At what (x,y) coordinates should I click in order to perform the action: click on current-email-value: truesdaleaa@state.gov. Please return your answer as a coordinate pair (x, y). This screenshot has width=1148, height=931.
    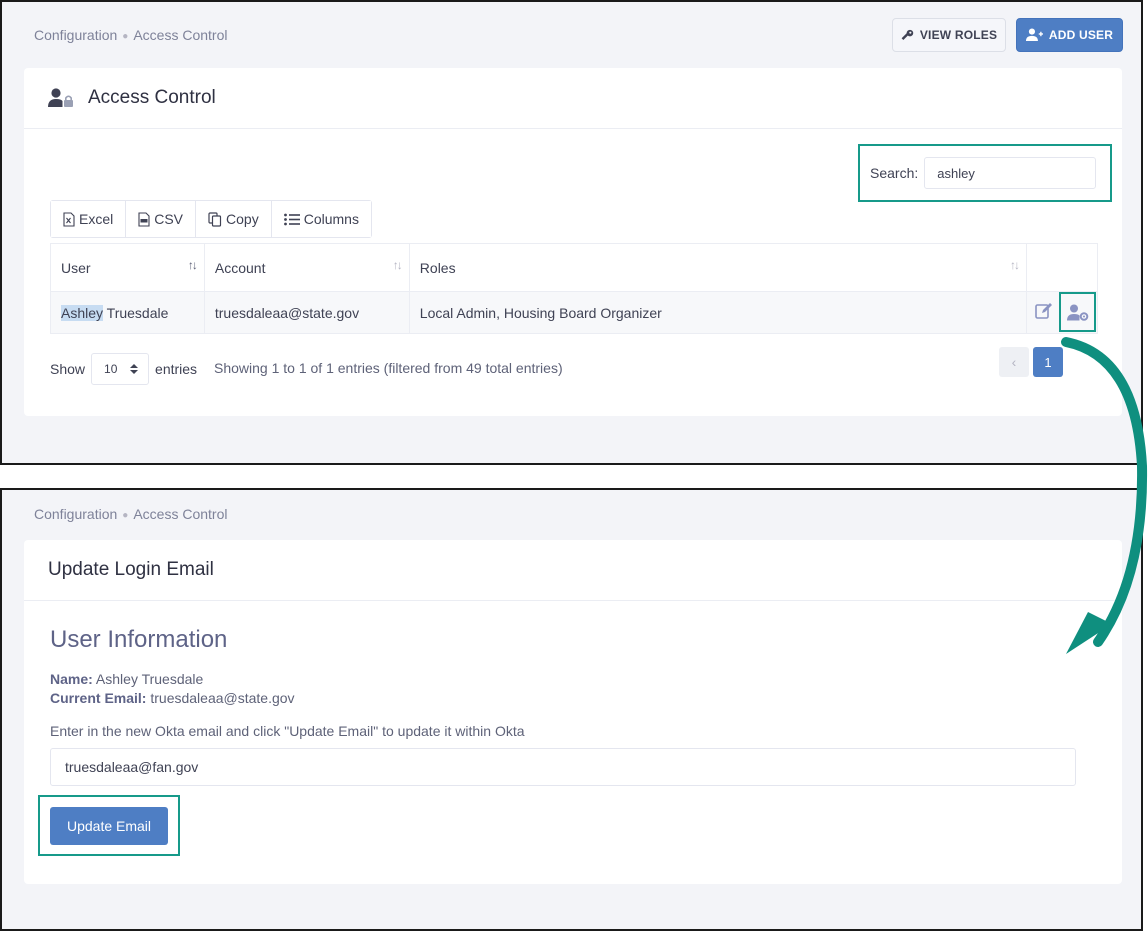
    Looking at the image, I should click on (222, 698).